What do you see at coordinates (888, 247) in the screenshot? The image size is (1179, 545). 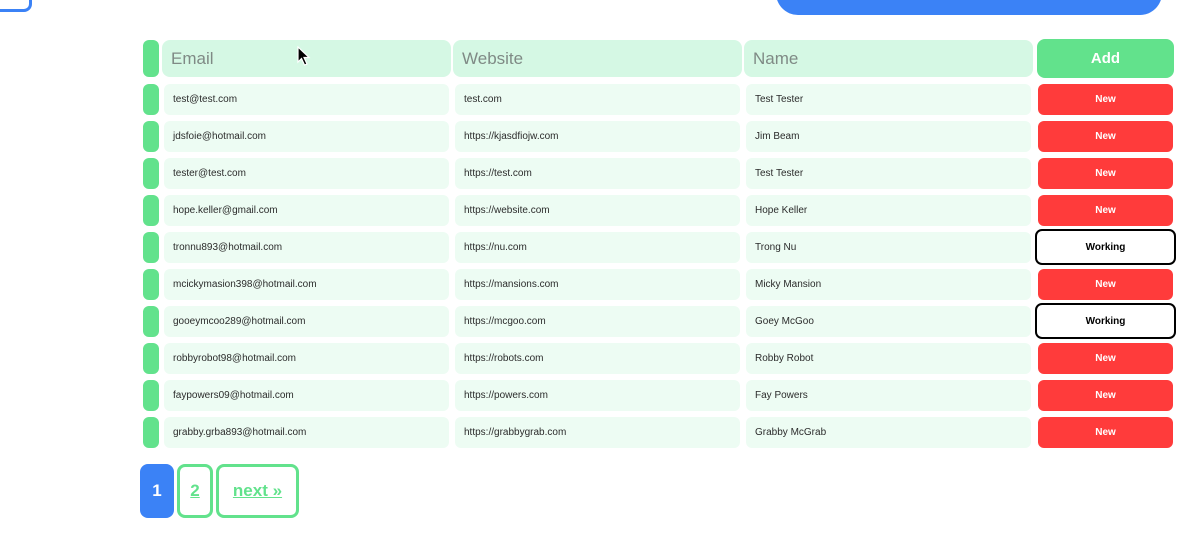 I see `name-cell: Trong Nu` at bounding box center [888, 247].